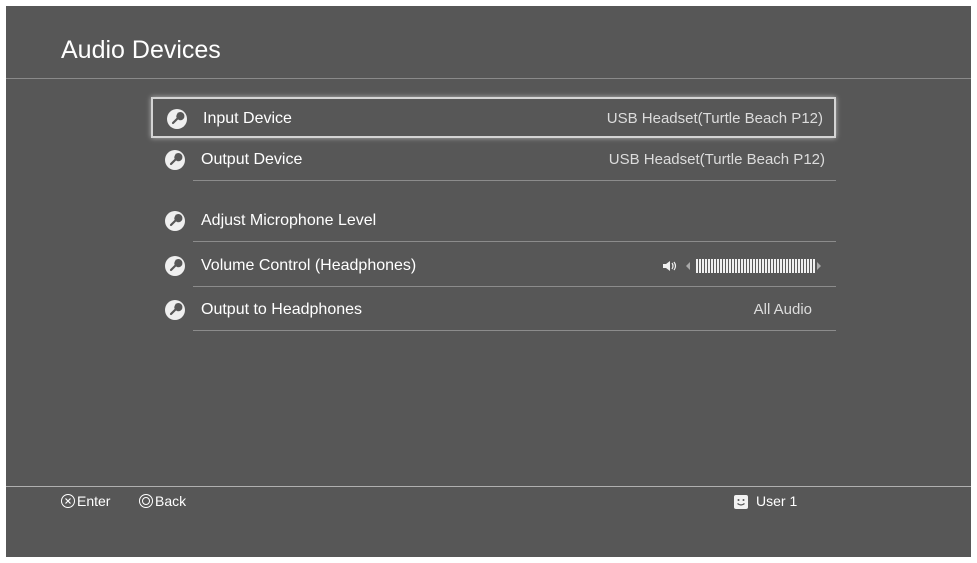 The width and height of the screenshot is (977, 563). I want to click on volume-slider, so click(745, 266).